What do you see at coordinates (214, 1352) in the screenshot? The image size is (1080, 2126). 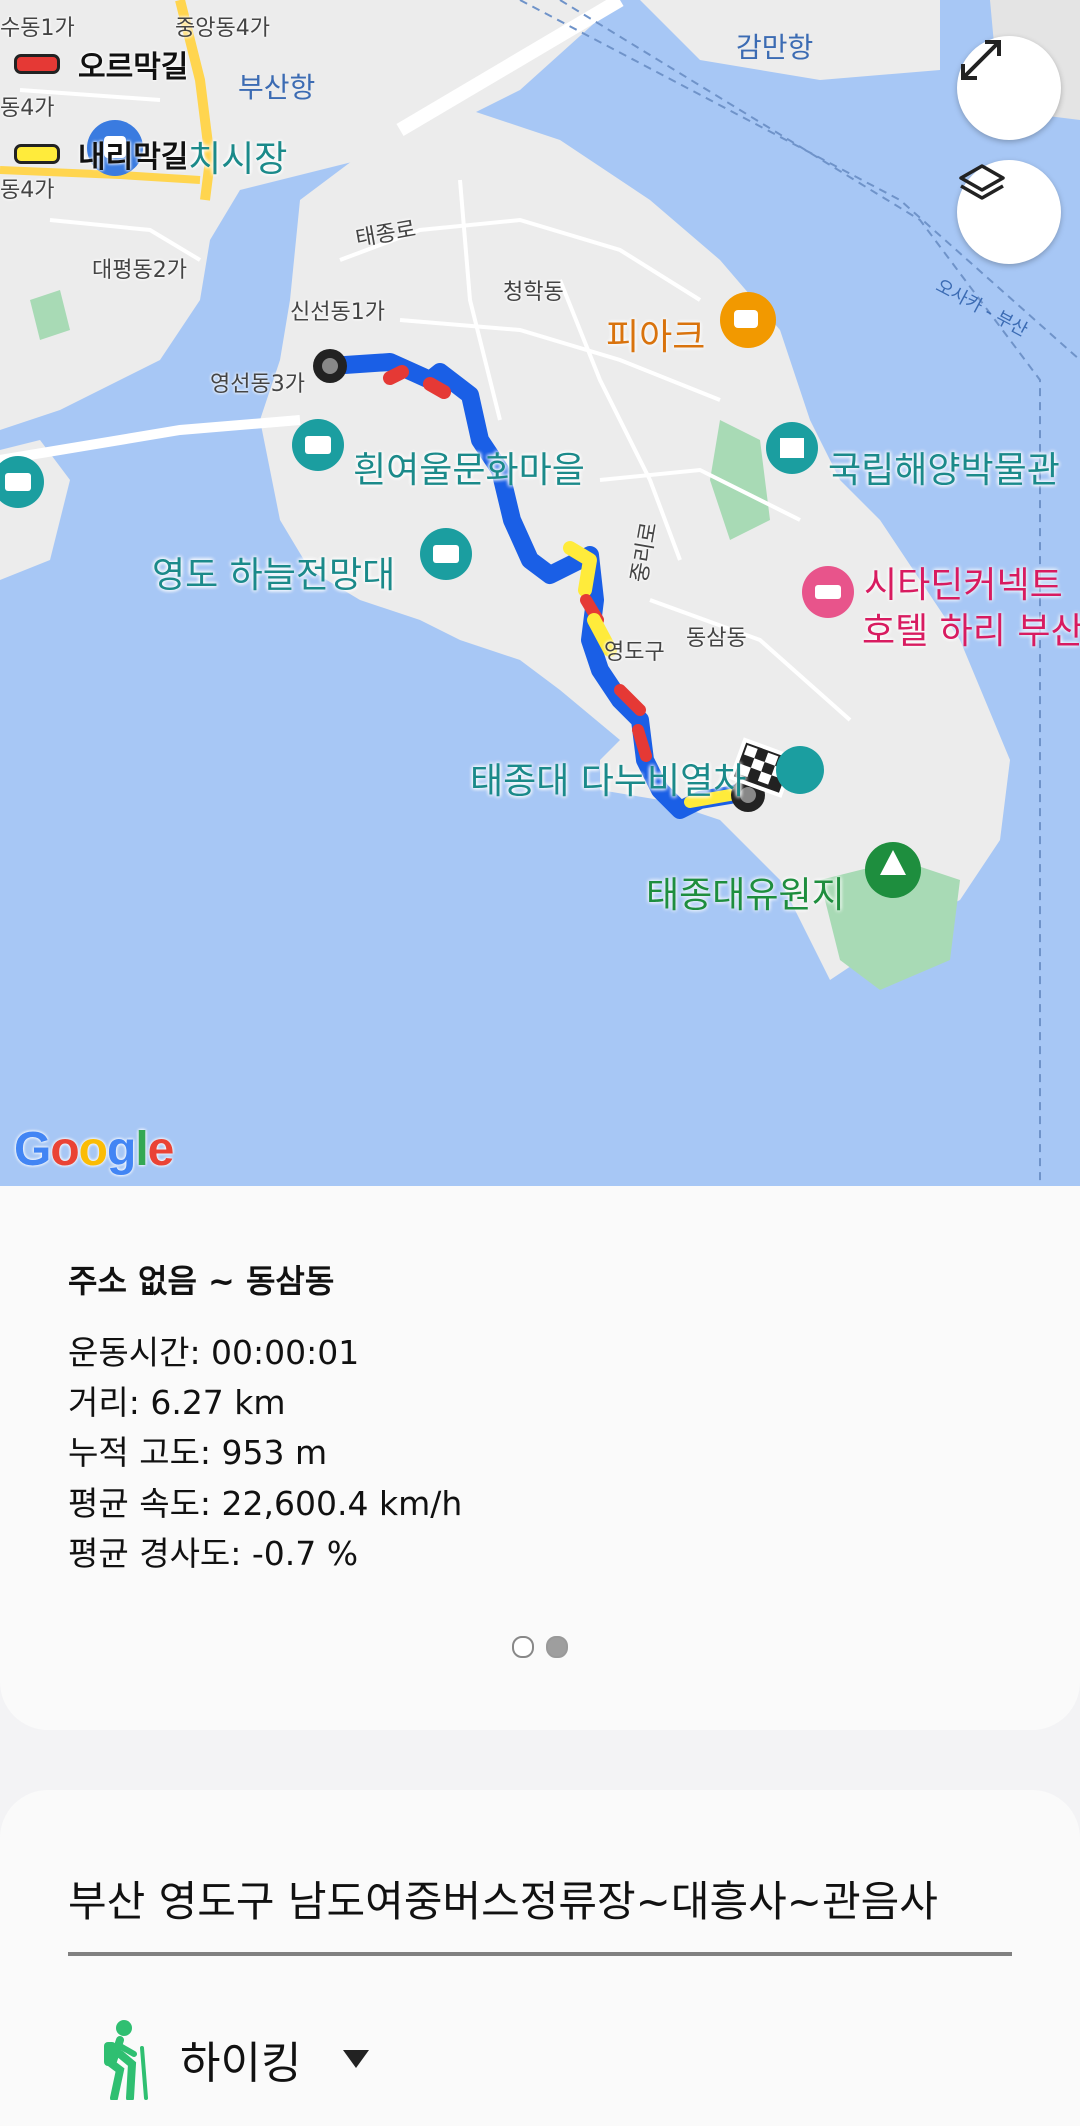 I see `exercise-time: 운동시간: 00:00:01` at bounding box center [214, 1352].